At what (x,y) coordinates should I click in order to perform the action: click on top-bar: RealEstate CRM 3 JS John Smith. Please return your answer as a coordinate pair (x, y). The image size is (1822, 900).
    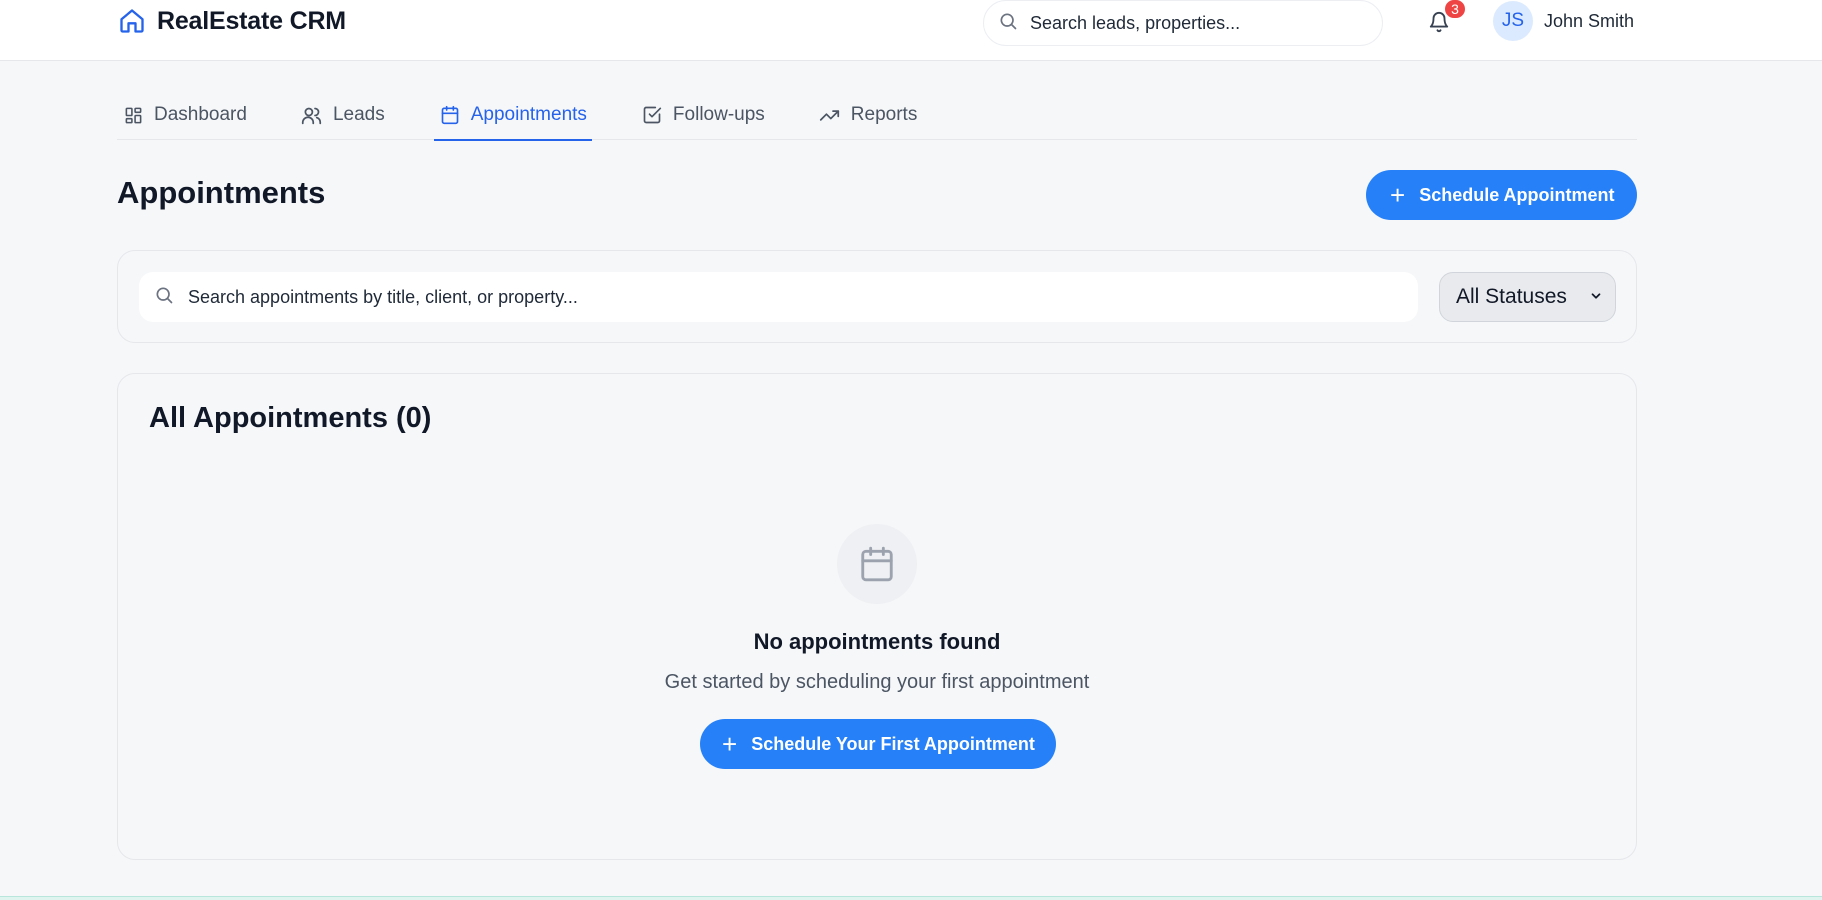
    Looking at the image, I should click on (911, 30).